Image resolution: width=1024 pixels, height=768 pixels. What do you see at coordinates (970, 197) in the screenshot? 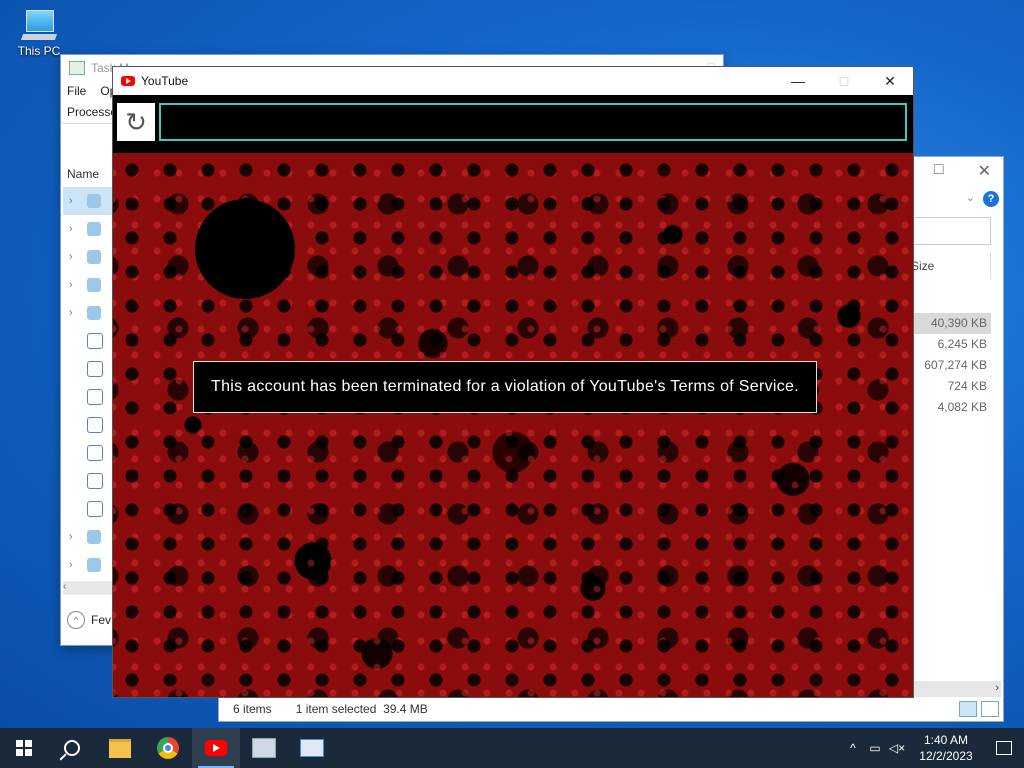
I see `chevron-down-icon: ⌄` at bounding box center [970, 197].